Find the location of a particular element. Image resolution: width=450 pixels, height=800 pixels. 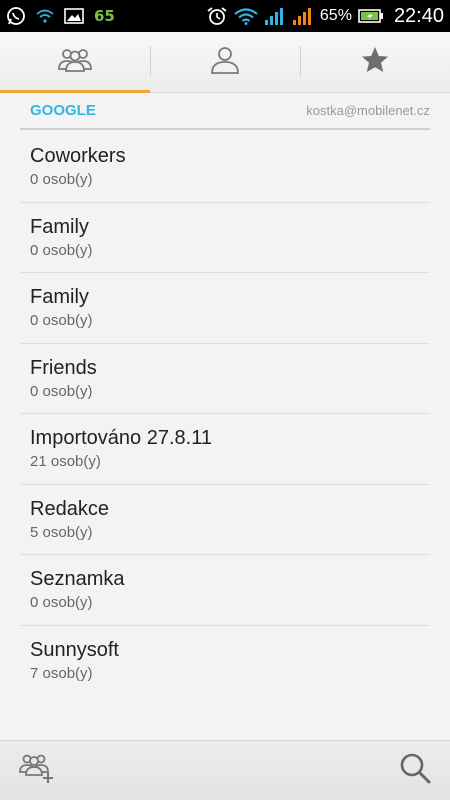

tab-bar is located at coordinates (225, 62).